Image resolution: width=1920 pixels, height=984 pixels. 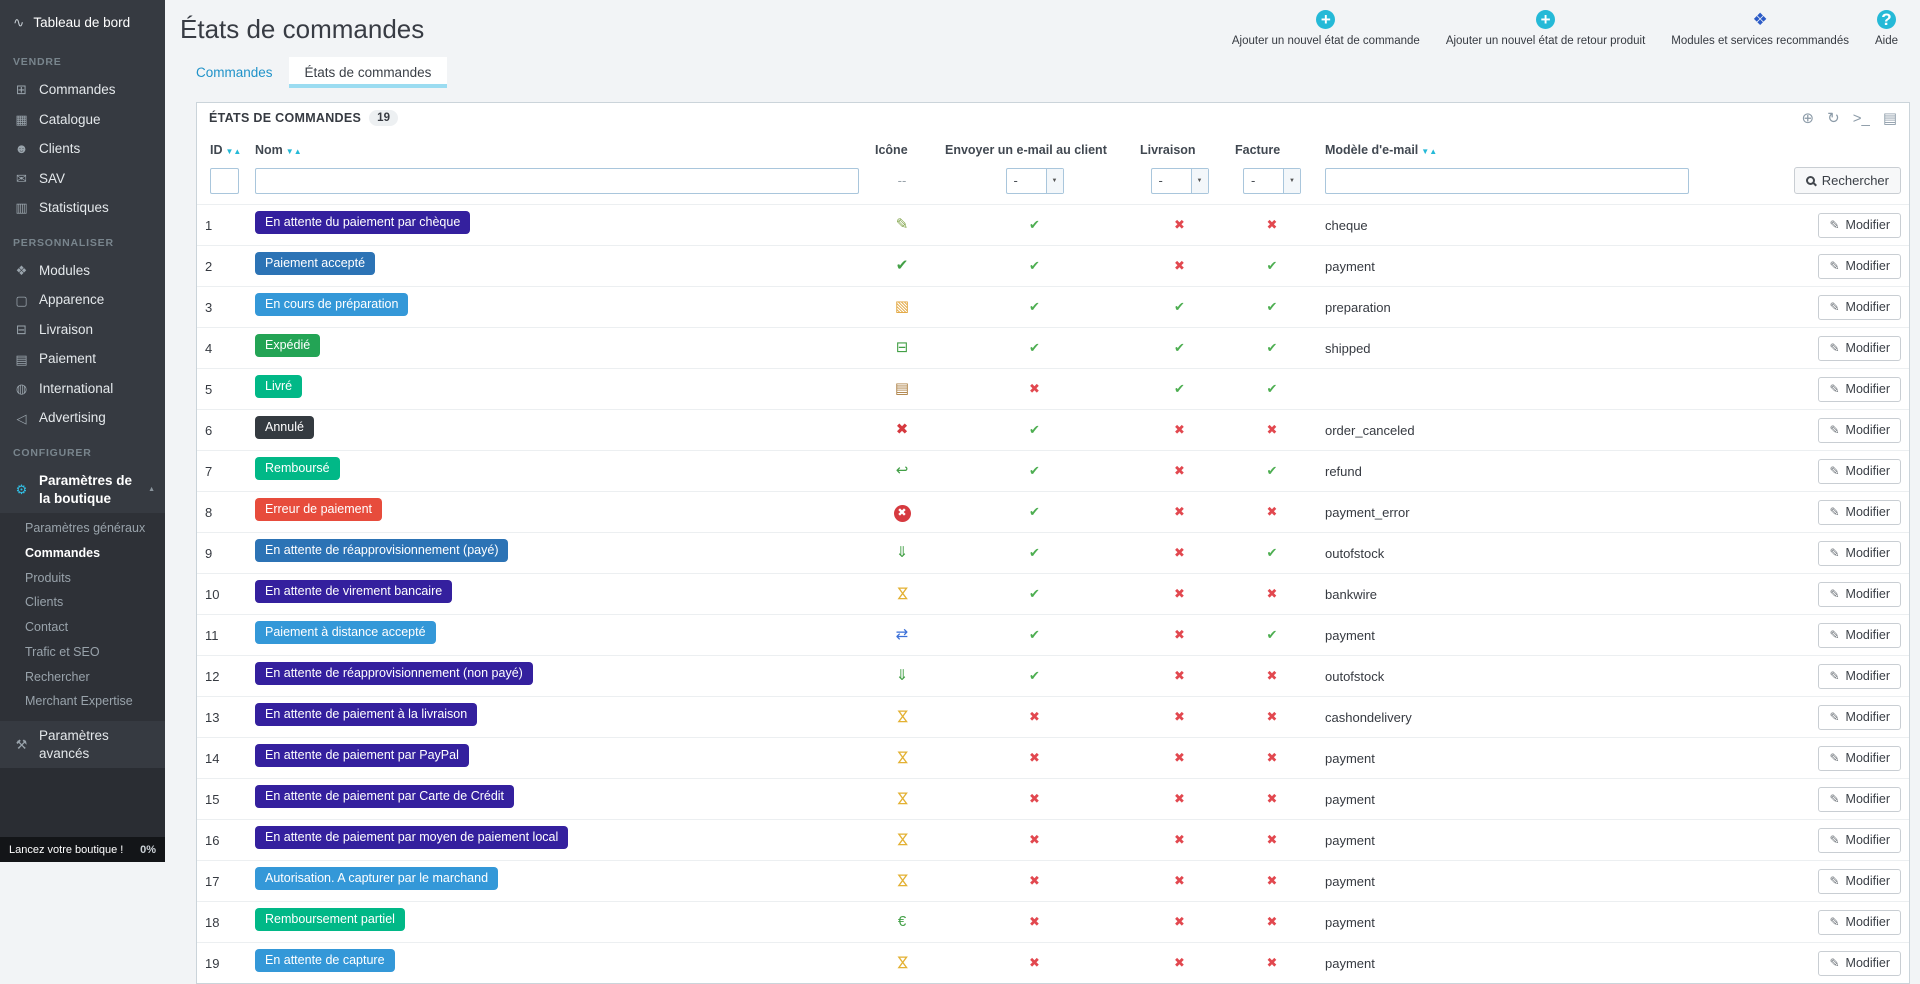 What do you see at coordinates (1507, 149) in the screenshot?
I see `col-header-template: Modèle d'e-mail ▼▲` at bounding box center [1507, 149].